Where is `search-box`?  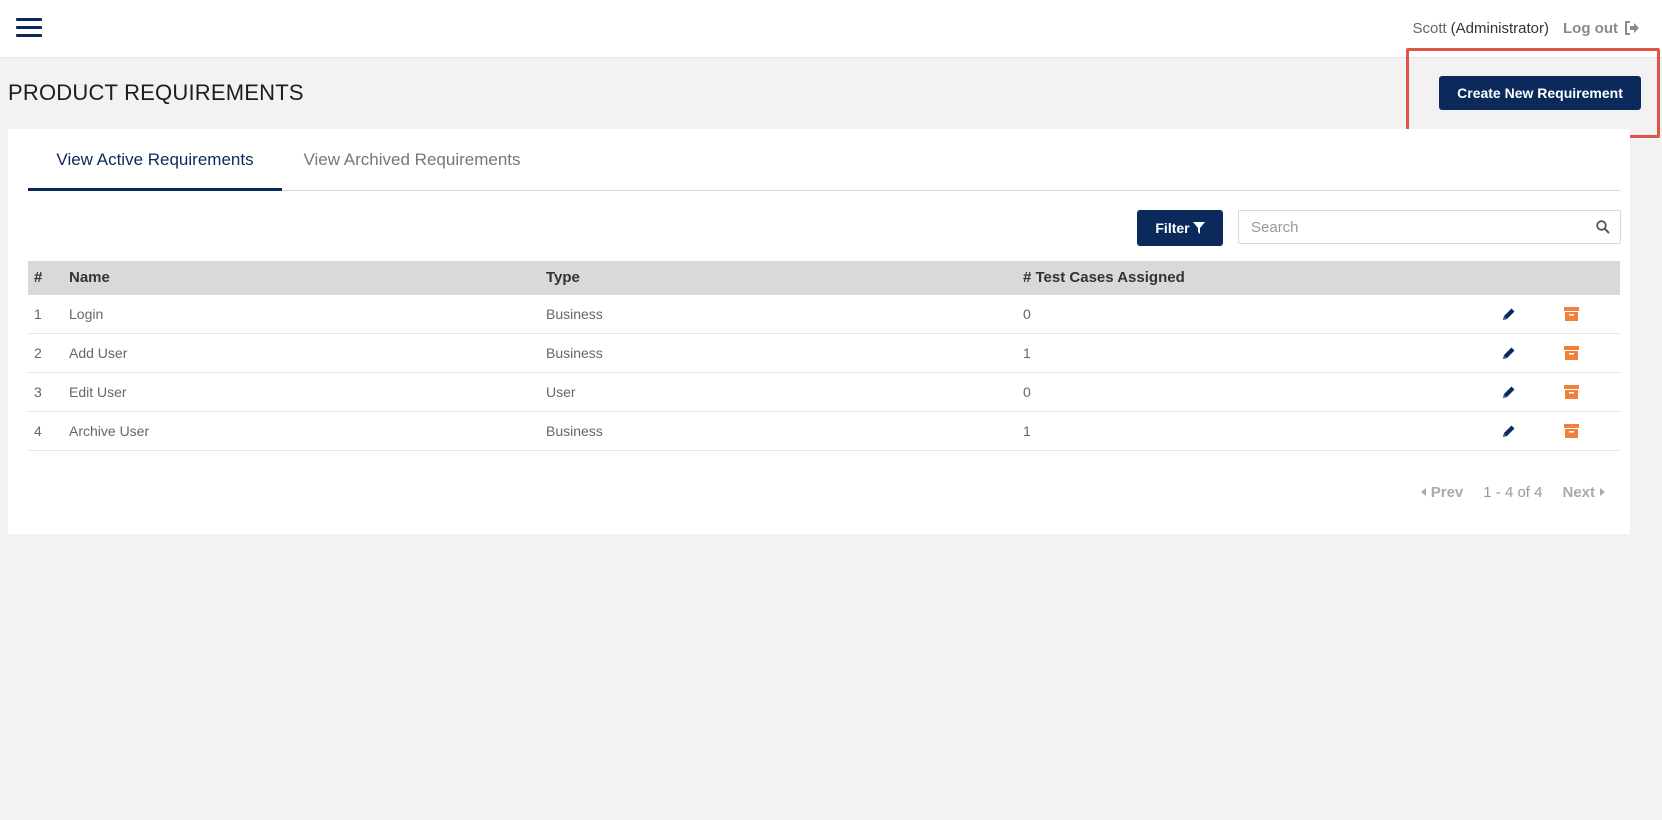
search-box is located at coordinates (1429, 227).